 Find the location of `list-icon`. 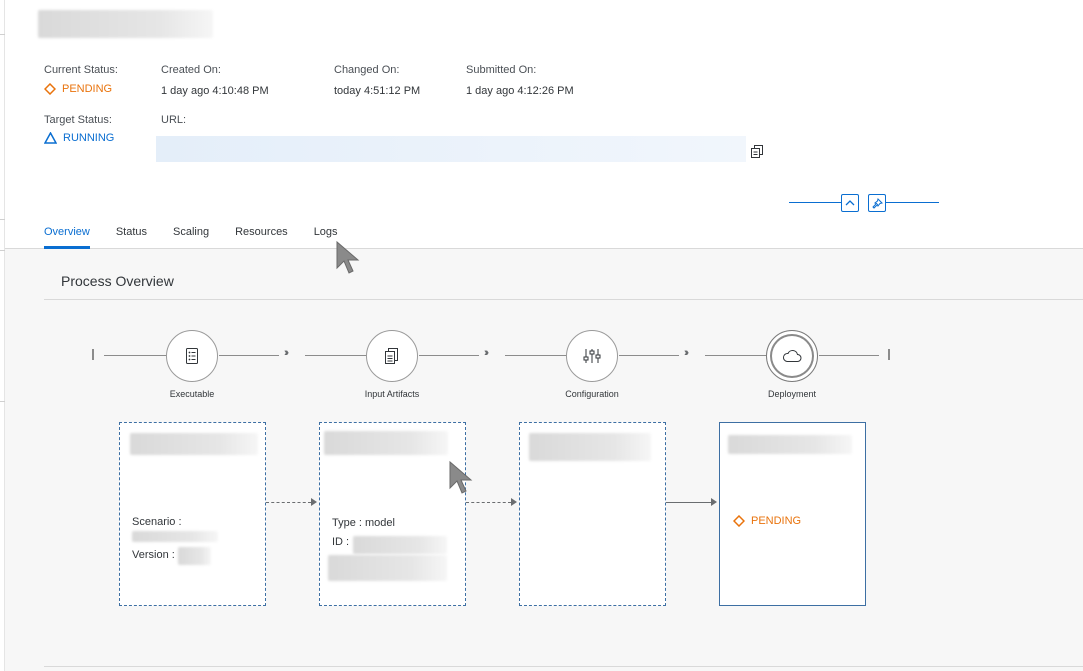

list-icon is located at coordinates (192, 356).